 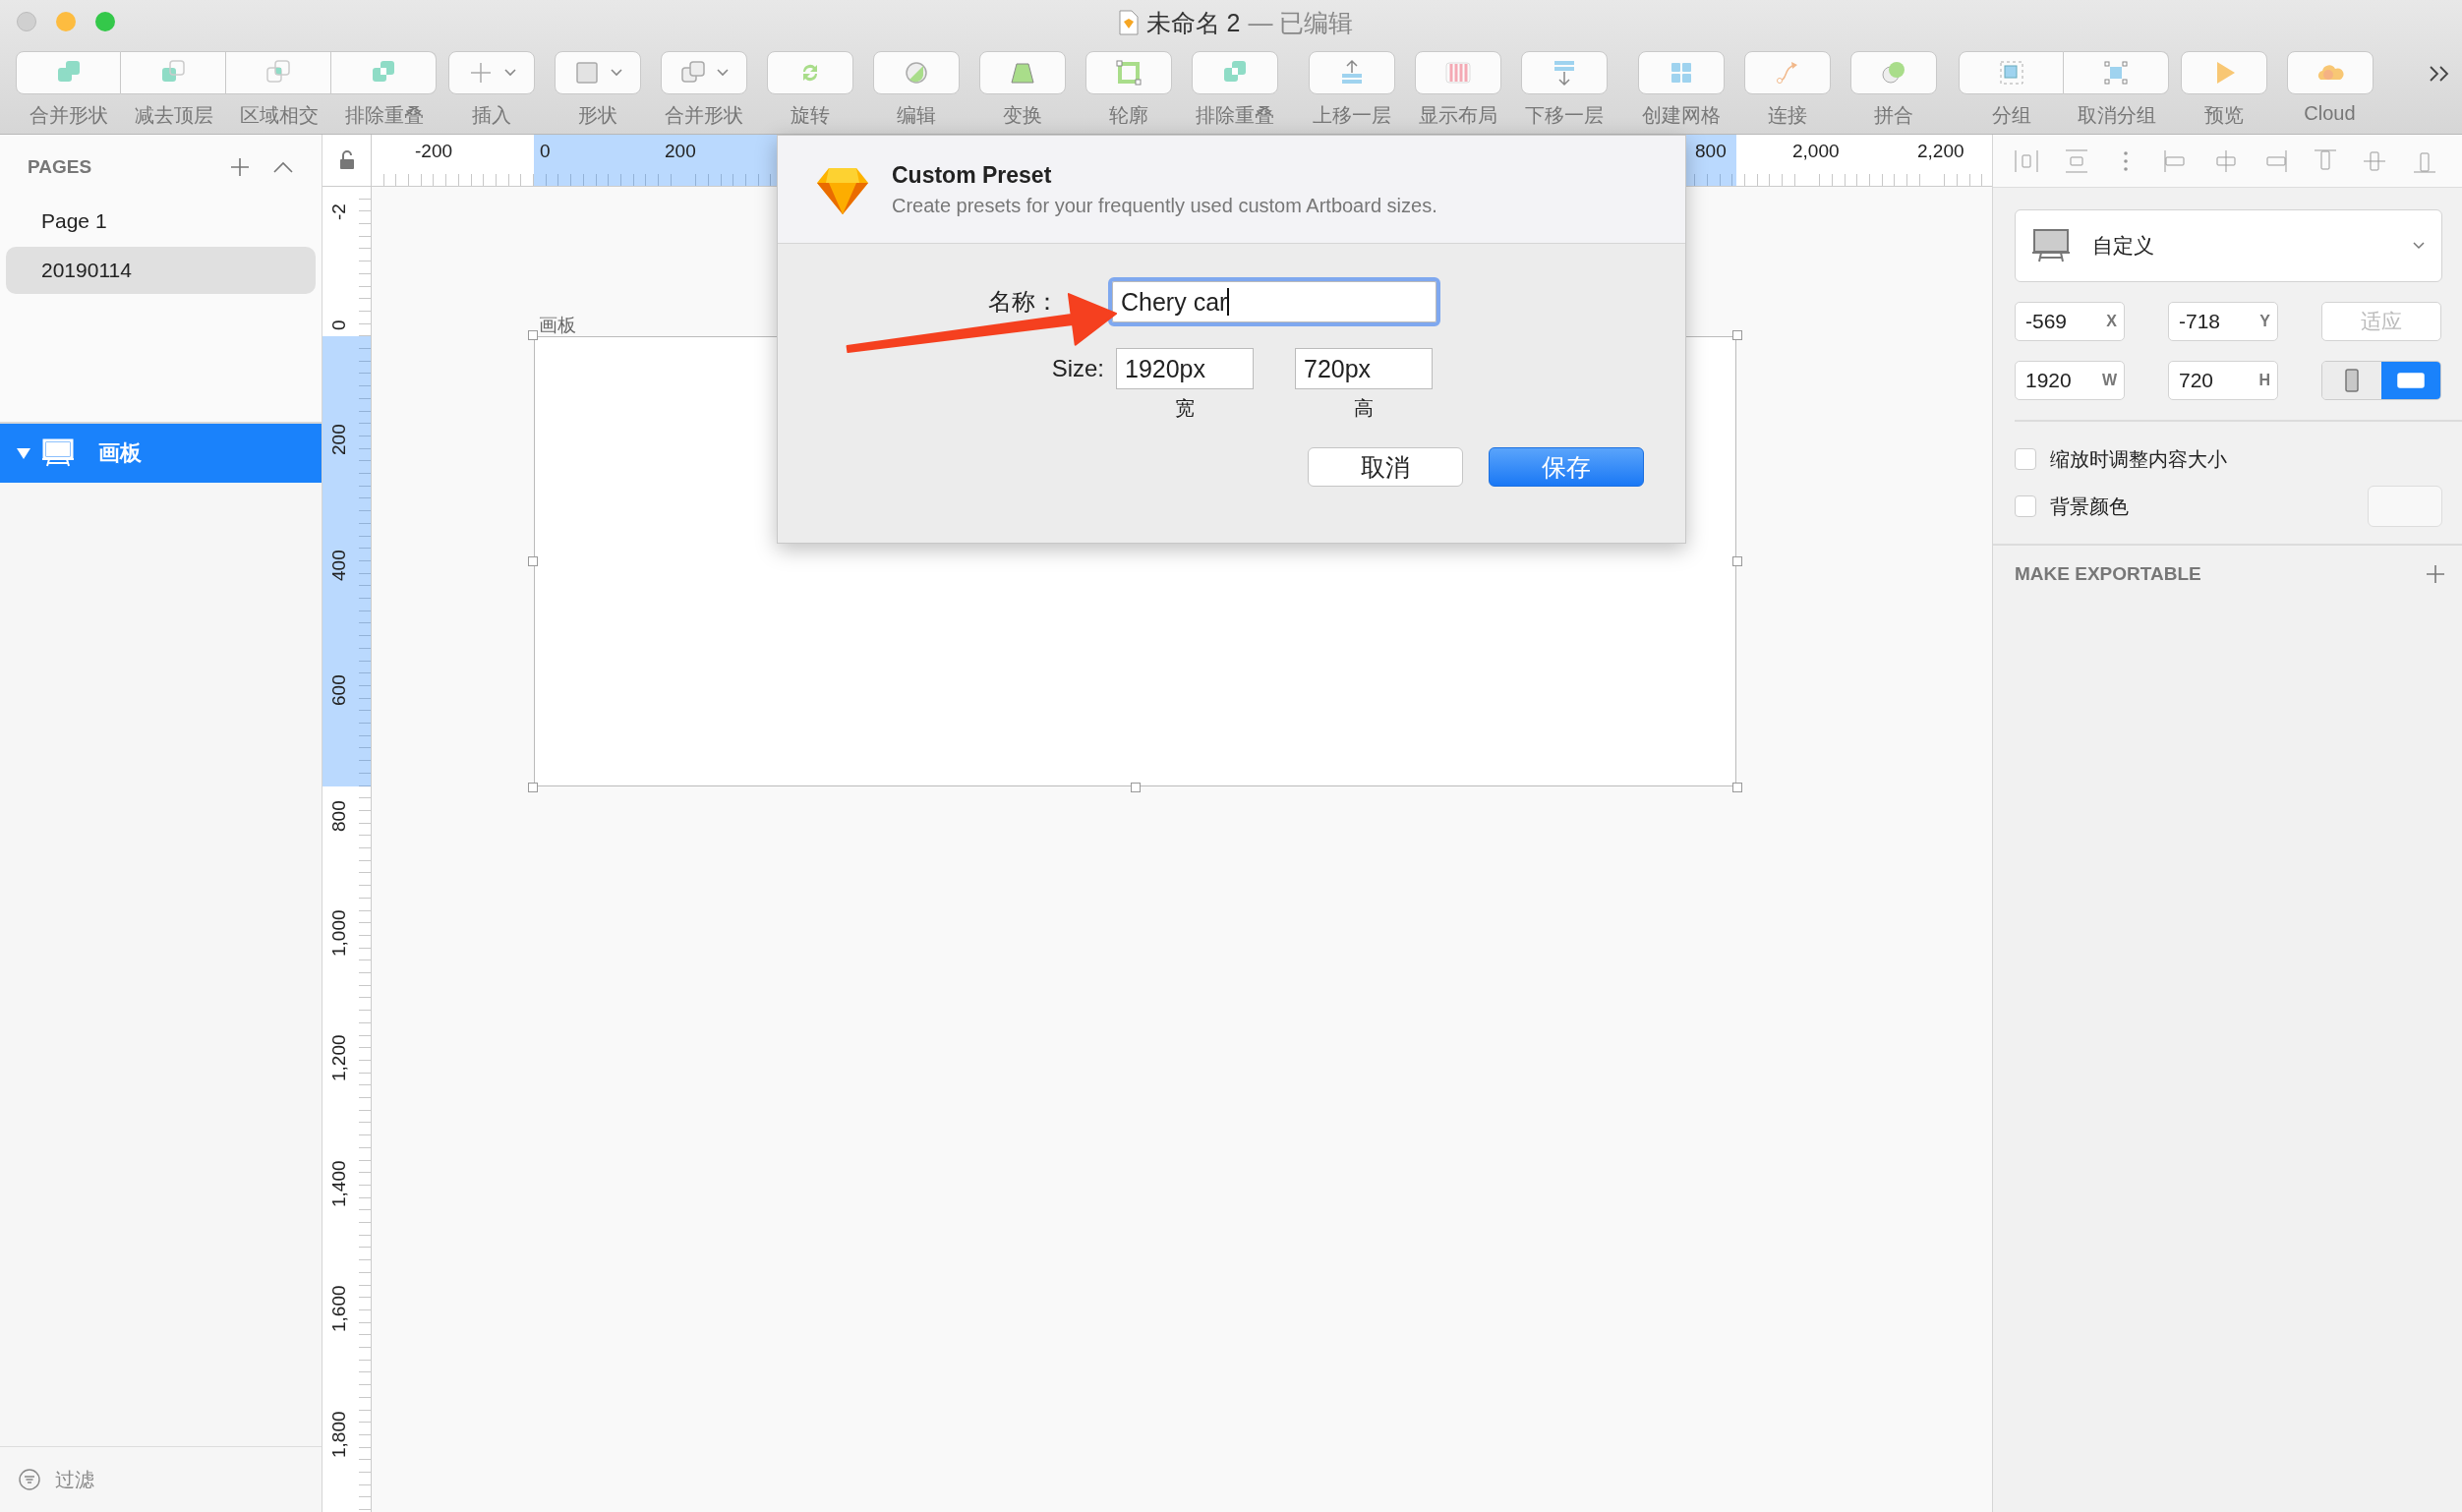 What do you see at coordinates (279, 115) in the screenshot?
I see `toolbar-label: 区域相交` at bounding box center [279, 115].